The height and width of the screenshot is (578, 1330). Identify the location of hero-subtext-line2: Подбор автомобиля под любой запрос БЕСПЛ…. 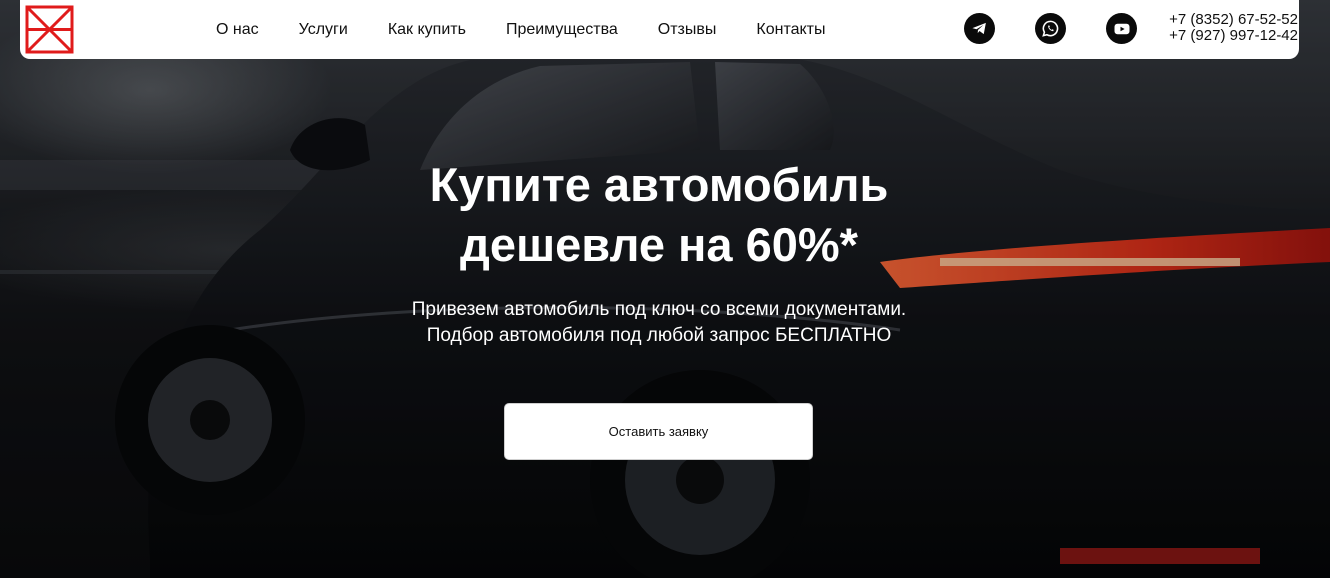
(659, 335).